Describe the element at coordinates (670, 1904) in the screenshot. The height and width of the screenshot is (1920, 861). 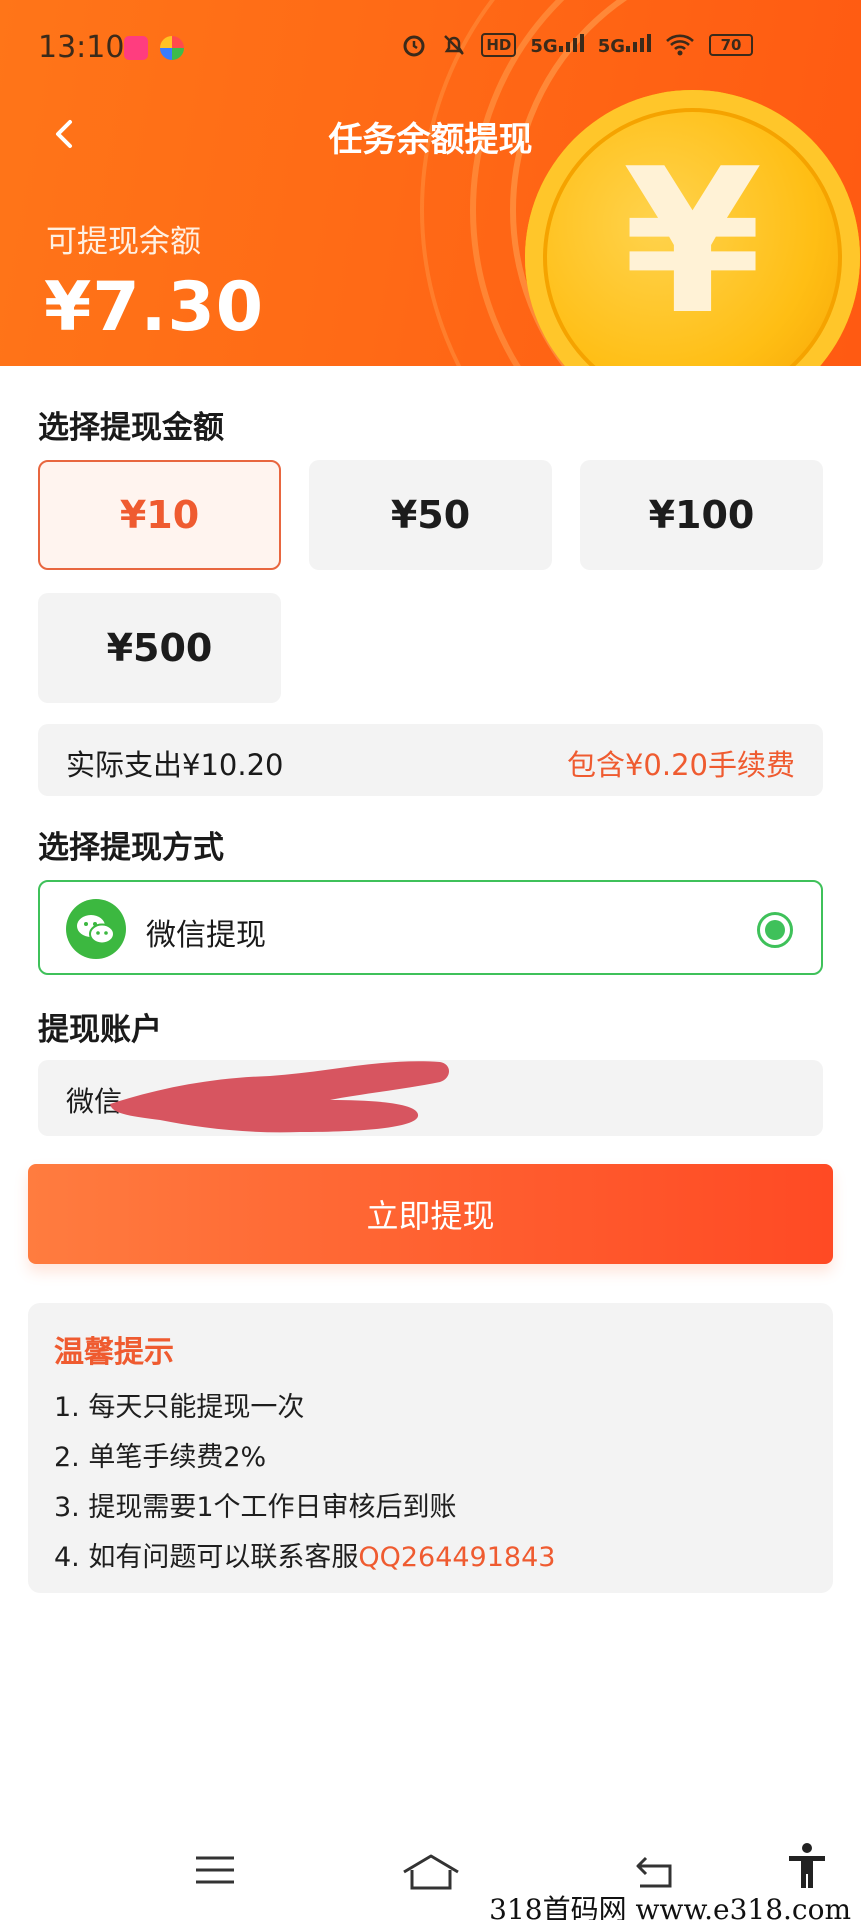
I see `site-watermark: 318首码网 www.e318.com` at that location.